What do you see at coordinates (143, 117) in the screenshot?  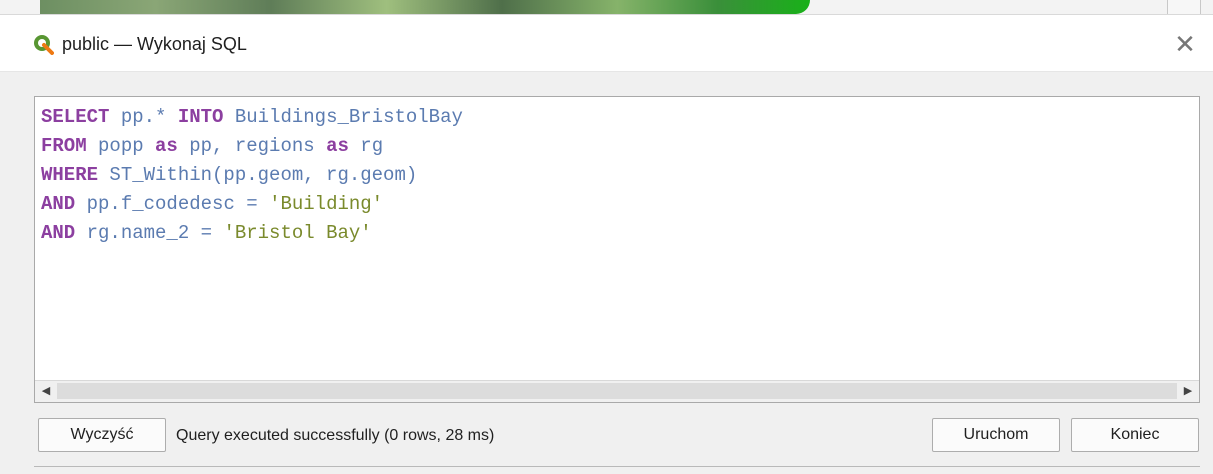 I see `sql-token: pp.*` at bounding box center [143, 117].